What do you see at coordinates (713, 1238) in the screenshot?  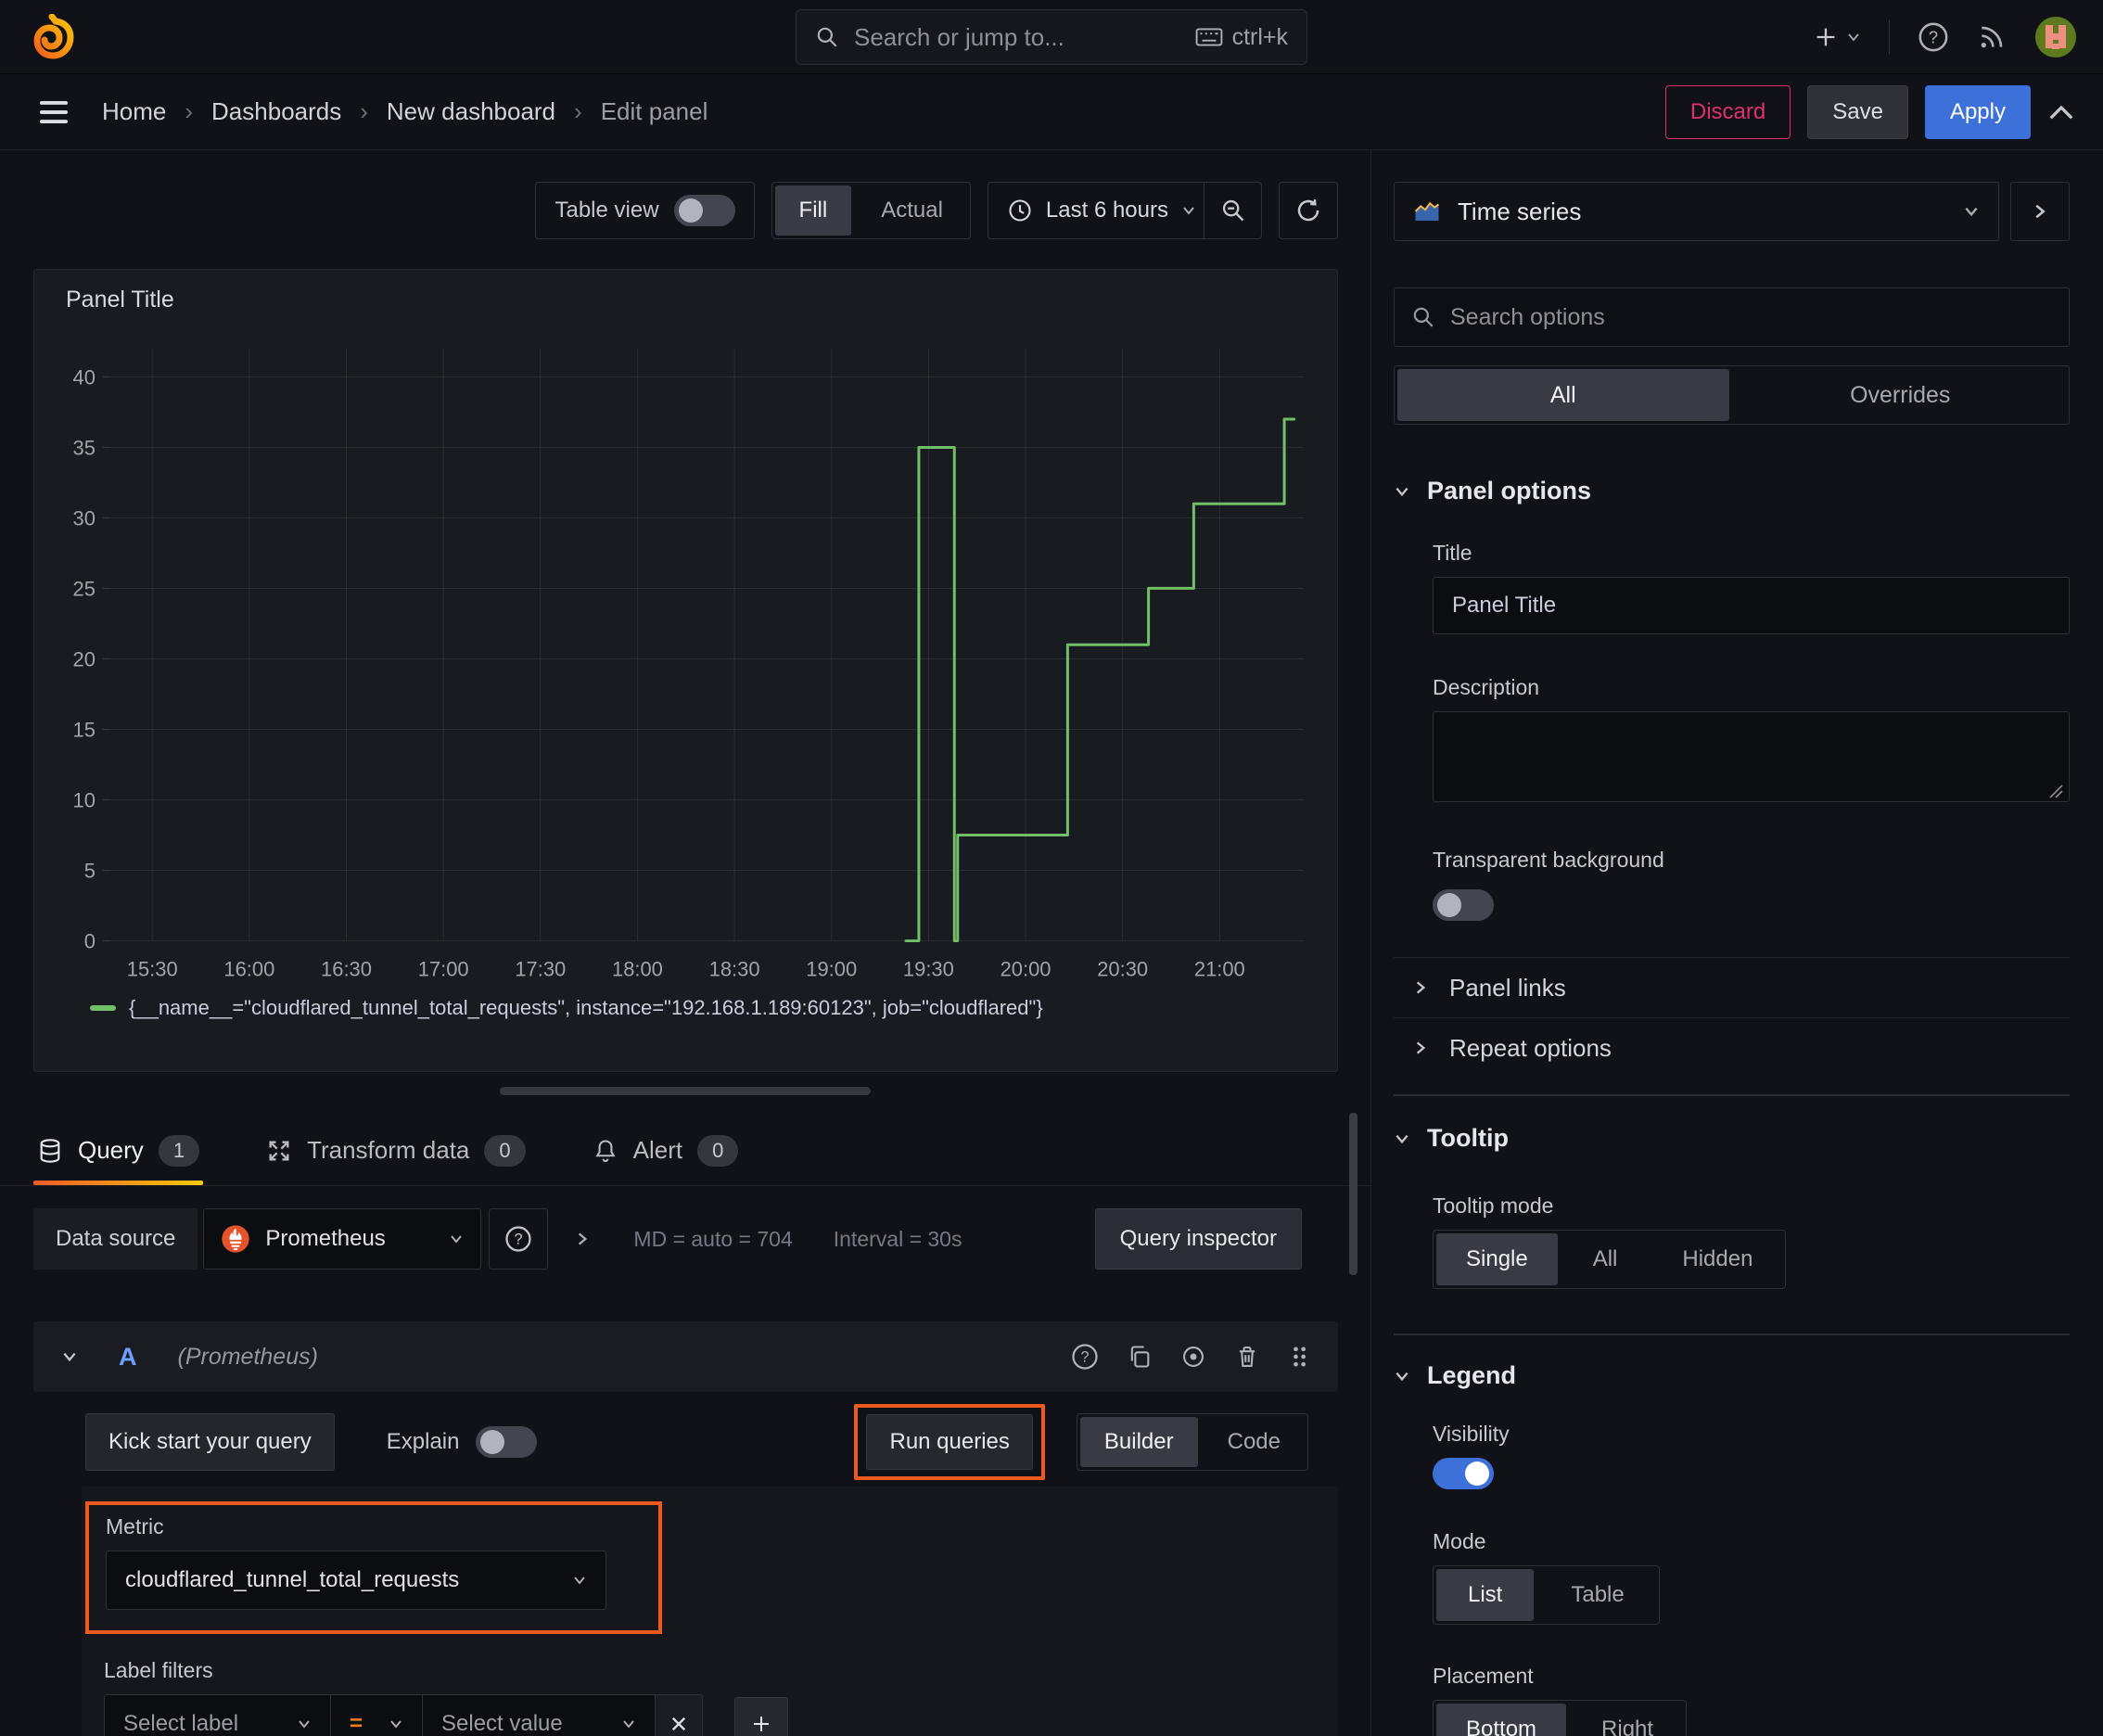 I see `max-data-points-stat: MD = auto = 704` at bounding box center [713, 1238].